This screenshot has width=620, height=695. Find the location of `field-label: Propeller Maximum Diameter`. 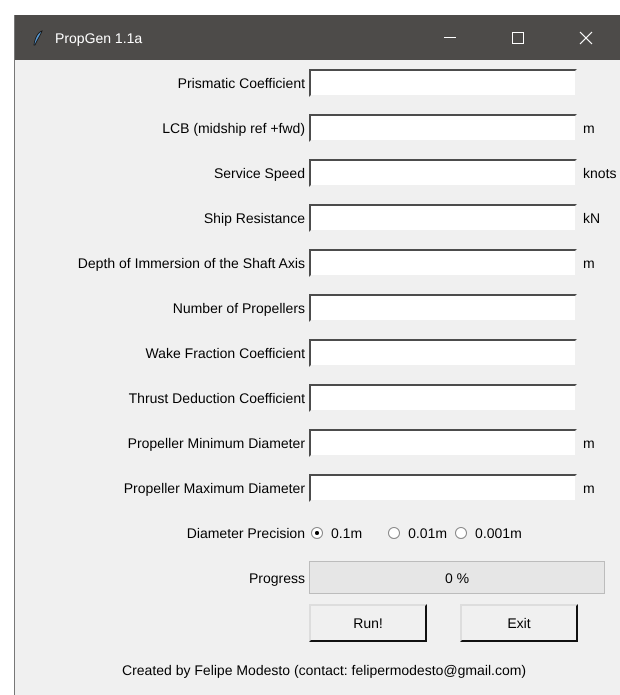

field-label: Propeller Maximum Diameter is located at coordinates (214, 488).